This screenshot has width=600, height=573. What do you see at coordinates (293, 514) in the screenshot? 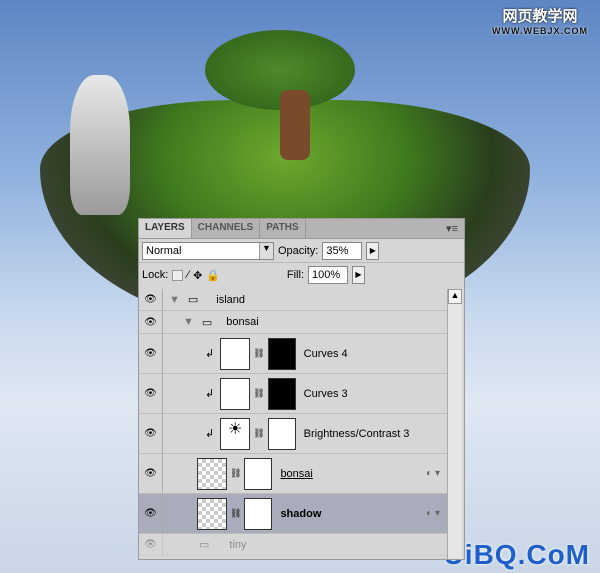
I see `layer-shadow: 👁 ⛓ shadow ◐ ▾` at bounding box center [293, 514].